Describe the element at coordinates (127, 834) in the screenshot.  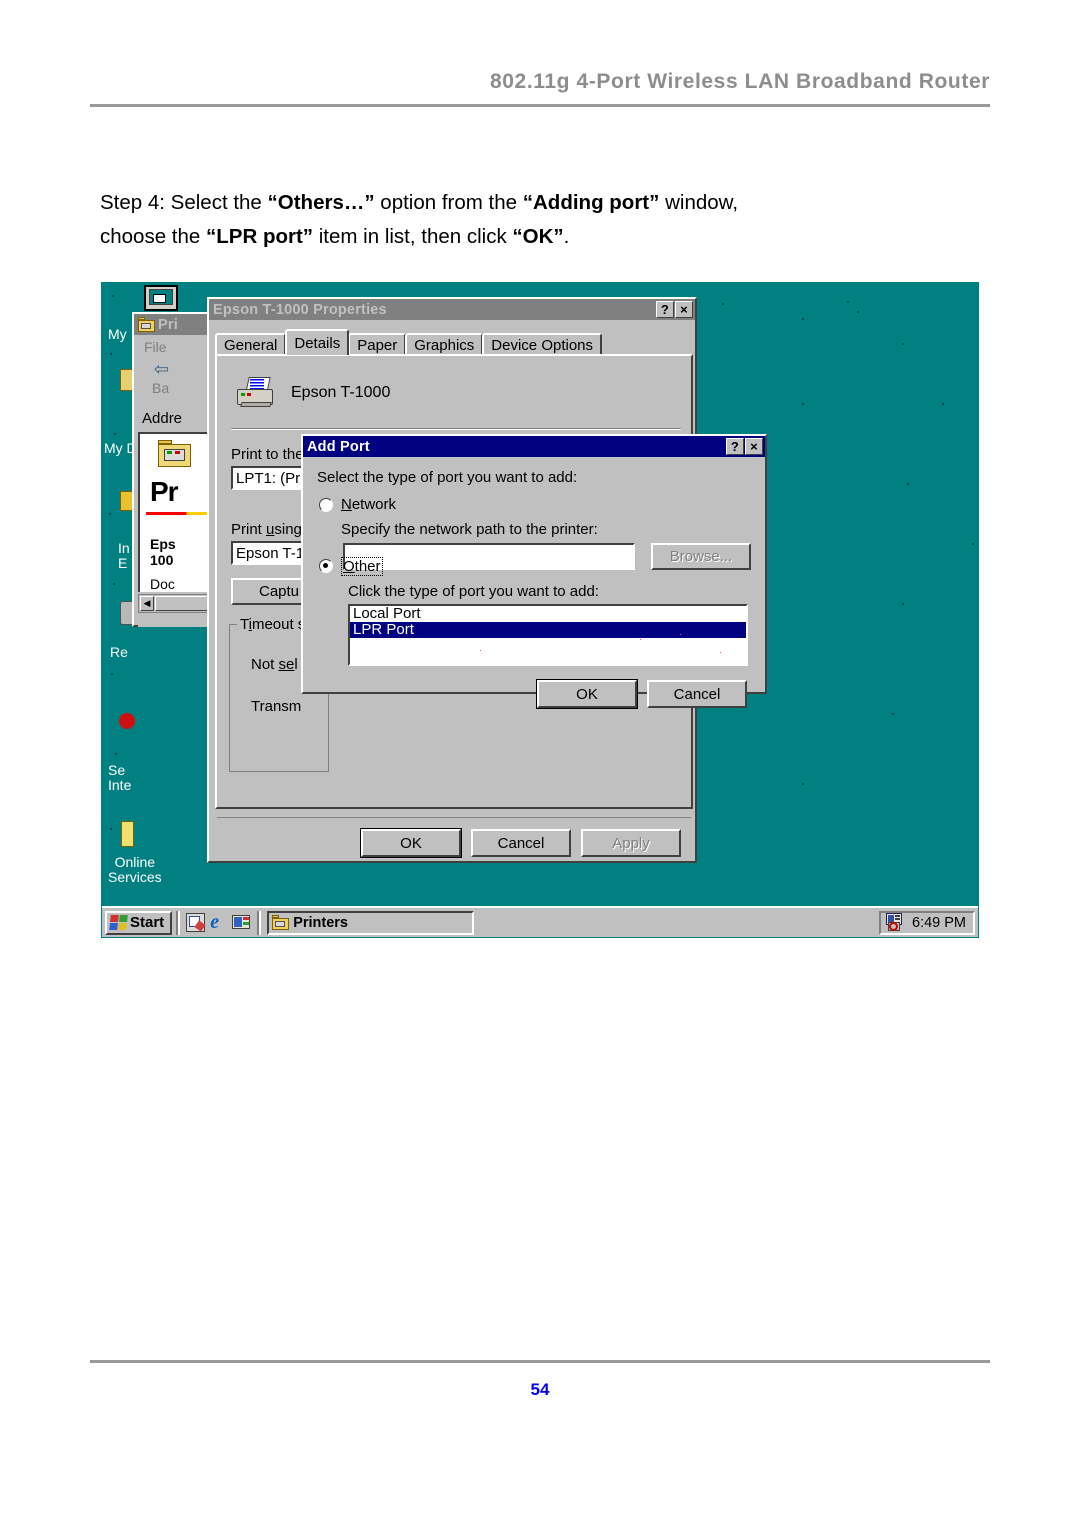
I see `online-services-folder-icon` at that location.